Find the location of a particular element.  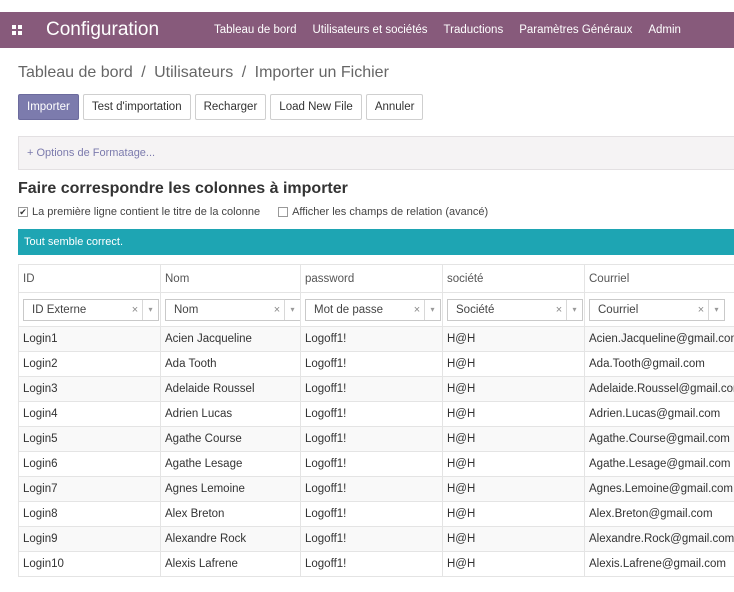

menu-item-dashboard: Tableau de bord is located at coordinates (255, 30).